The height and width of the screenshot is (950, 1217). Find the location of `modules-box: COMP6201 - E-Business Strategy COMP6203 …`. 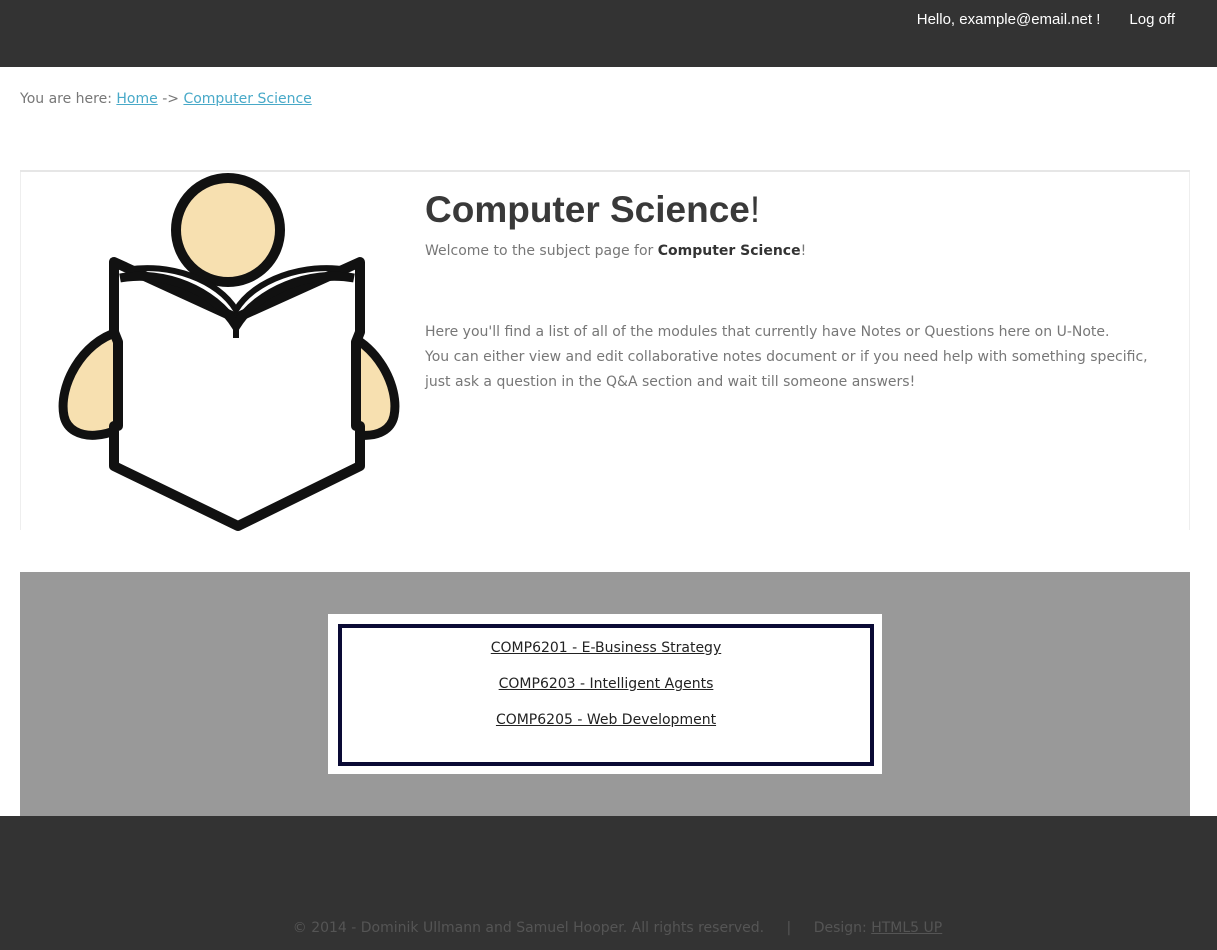

modules-box: COMP6201 - E-Business Strategy COMP6203 … is located at coordinates (606, 695).